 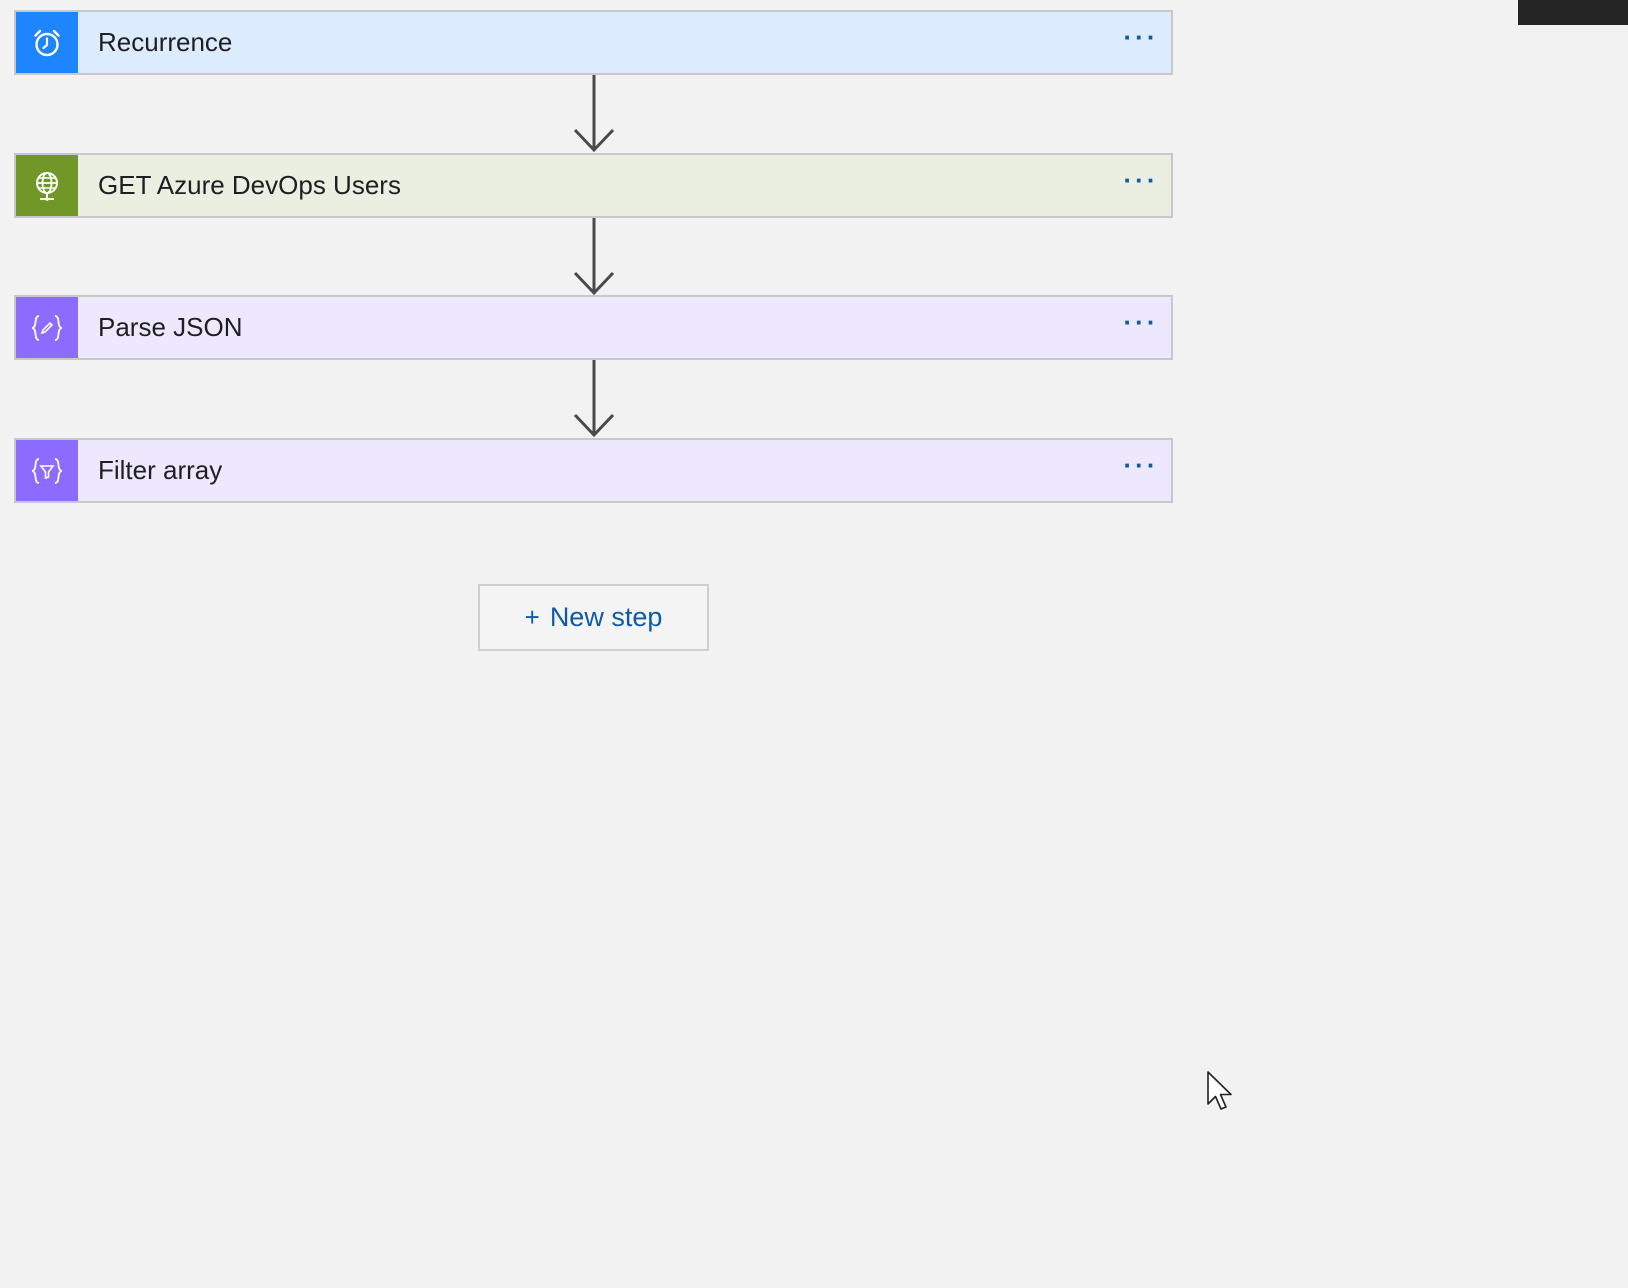 I want to click on alarm-clock-icon, so click(x=47, y=42).